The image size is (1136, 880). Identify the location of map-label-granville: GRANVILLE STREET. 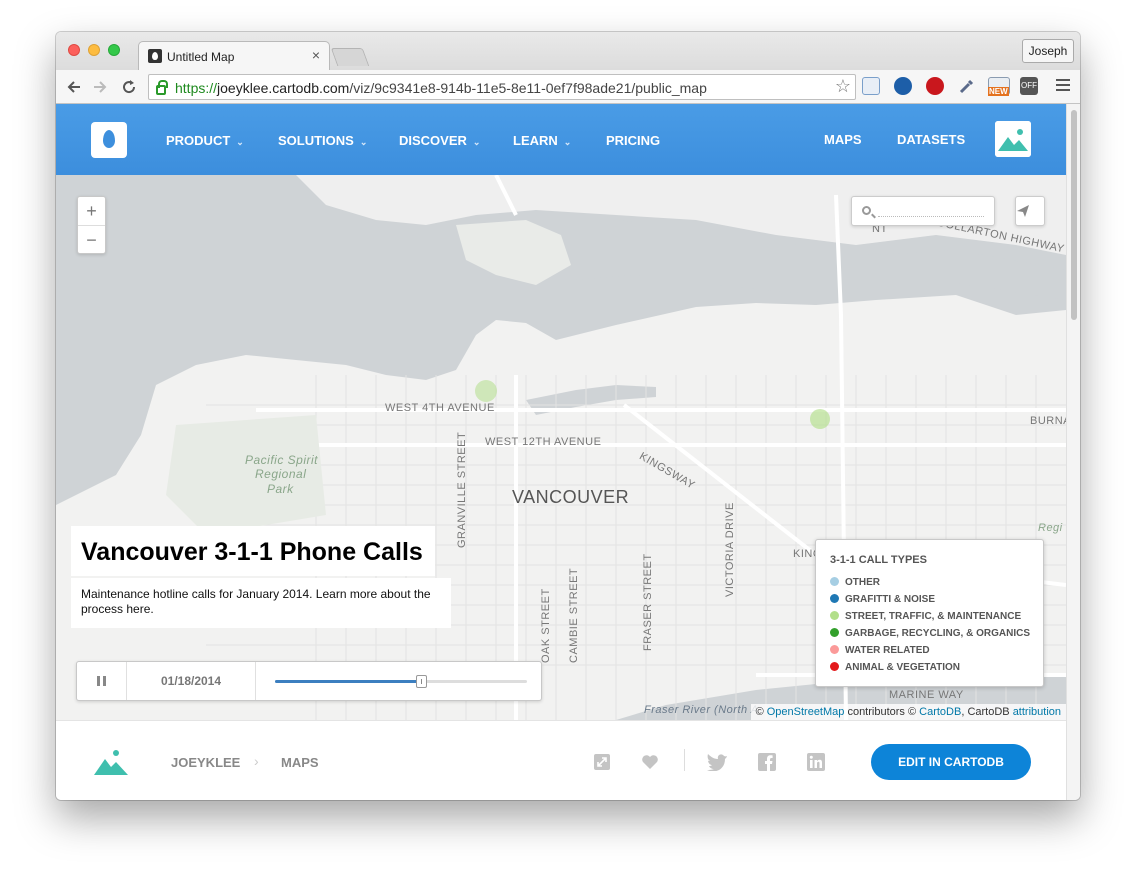
(462, 489).